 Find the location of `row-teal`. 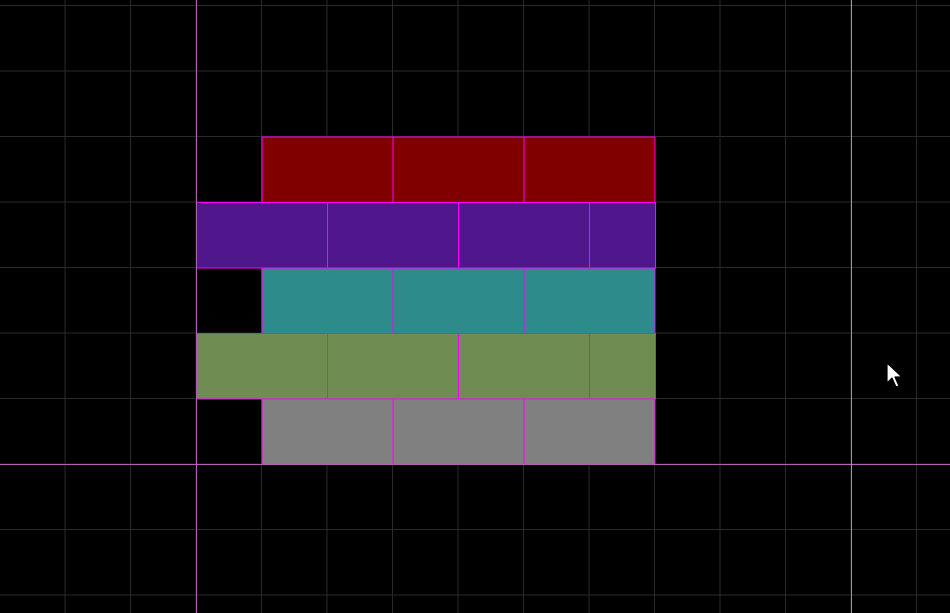

row-teal is located at coordinates (458, 300).